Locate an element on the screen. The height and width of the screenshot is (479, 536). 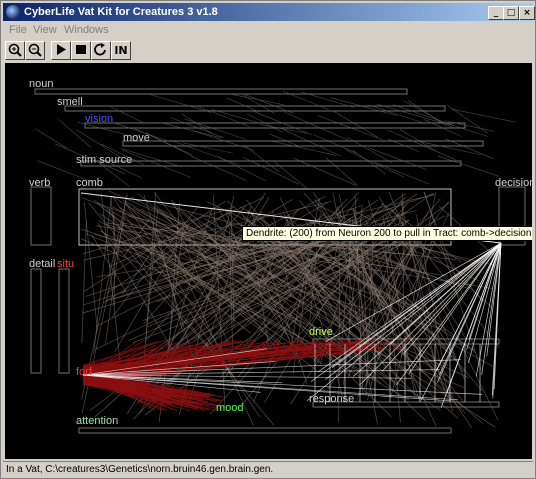
lobe-label-comb: comb is located at coordinates (89, 183).